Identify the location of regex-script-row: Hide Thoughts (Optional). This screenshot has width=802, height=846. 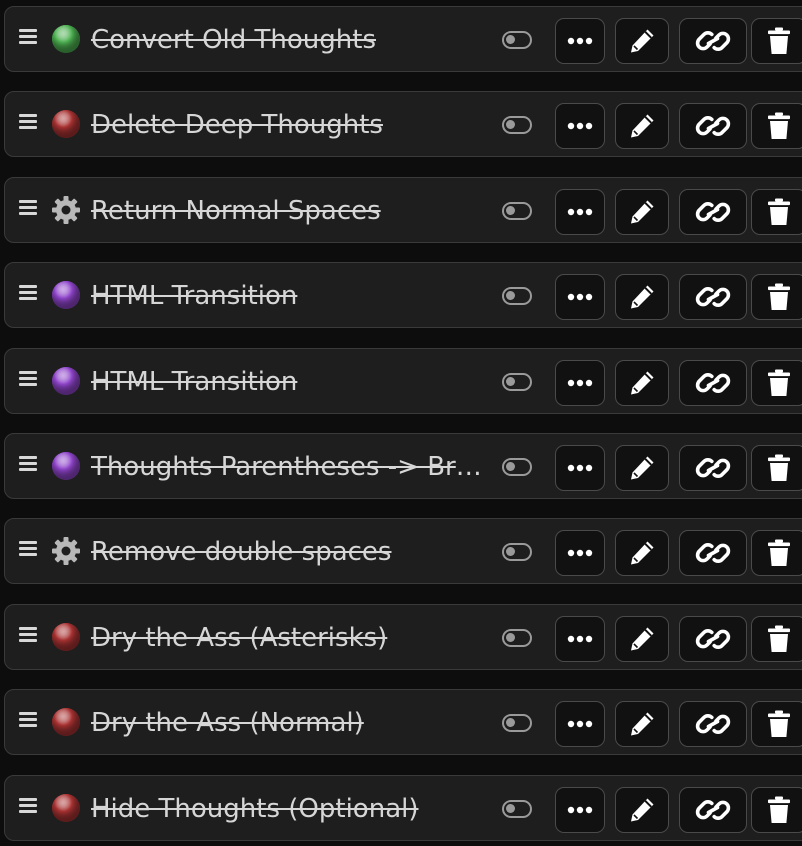
(403, 808).